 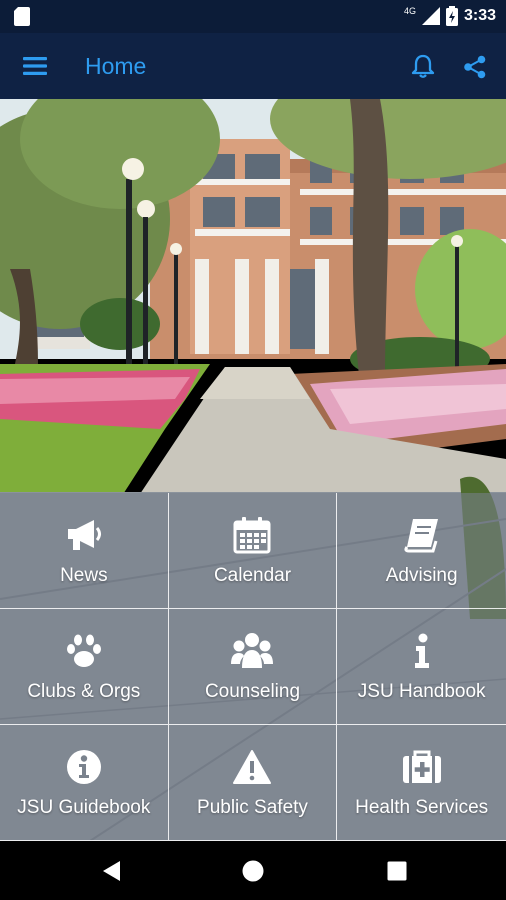 I want to click on status-bar: 4G 3:33, so click(x=253, y=16).